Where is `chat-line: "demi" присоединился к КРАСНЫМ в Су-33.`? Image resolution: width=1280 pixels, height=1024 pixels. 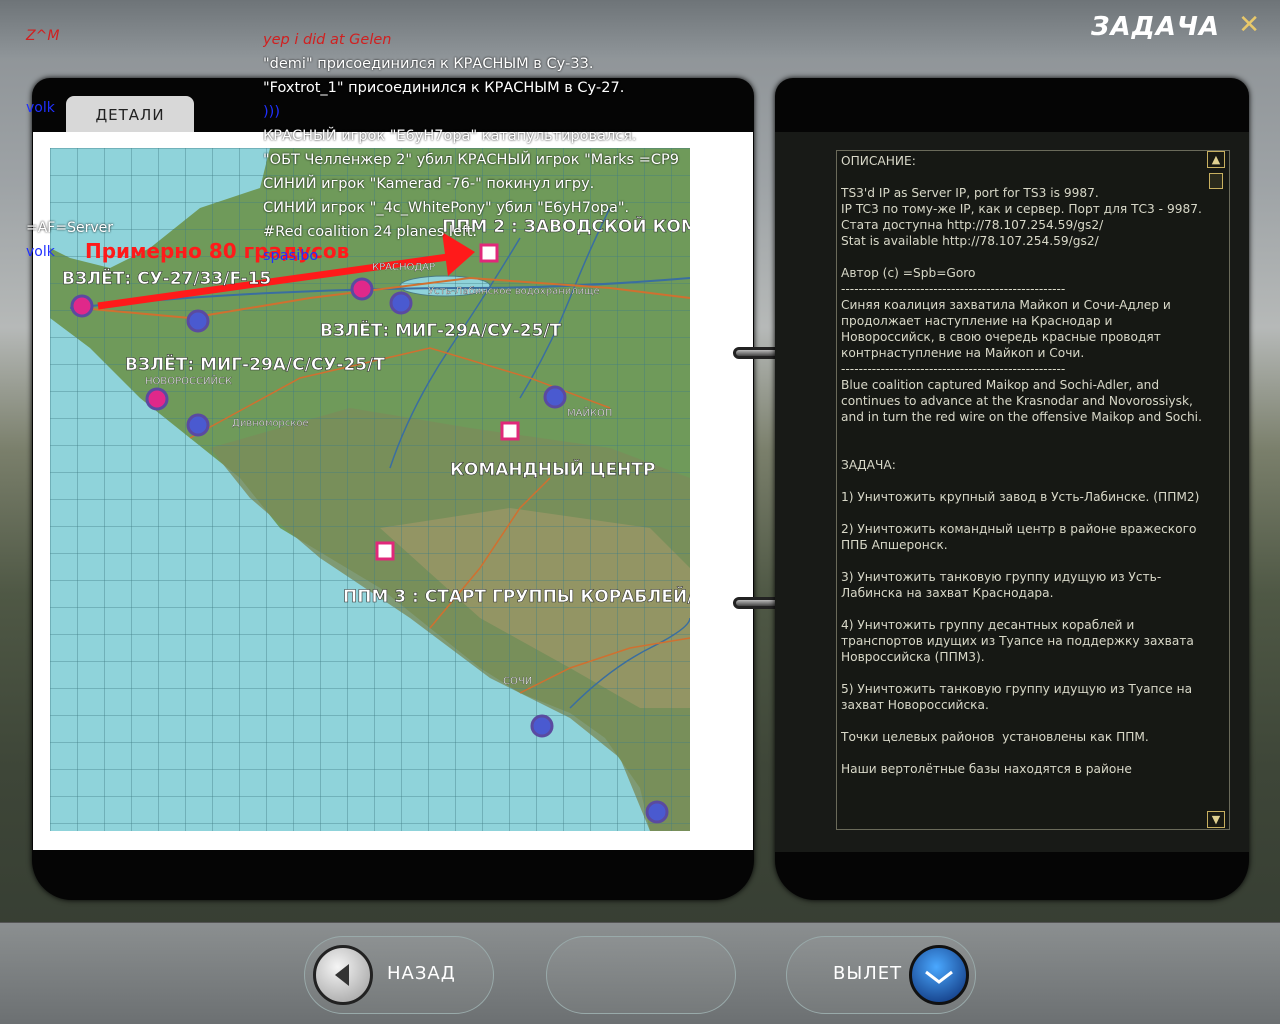
chat-line: "demi" присоединился к КРАСНЫМ в Су-33. is located at coordinates (428, 64).